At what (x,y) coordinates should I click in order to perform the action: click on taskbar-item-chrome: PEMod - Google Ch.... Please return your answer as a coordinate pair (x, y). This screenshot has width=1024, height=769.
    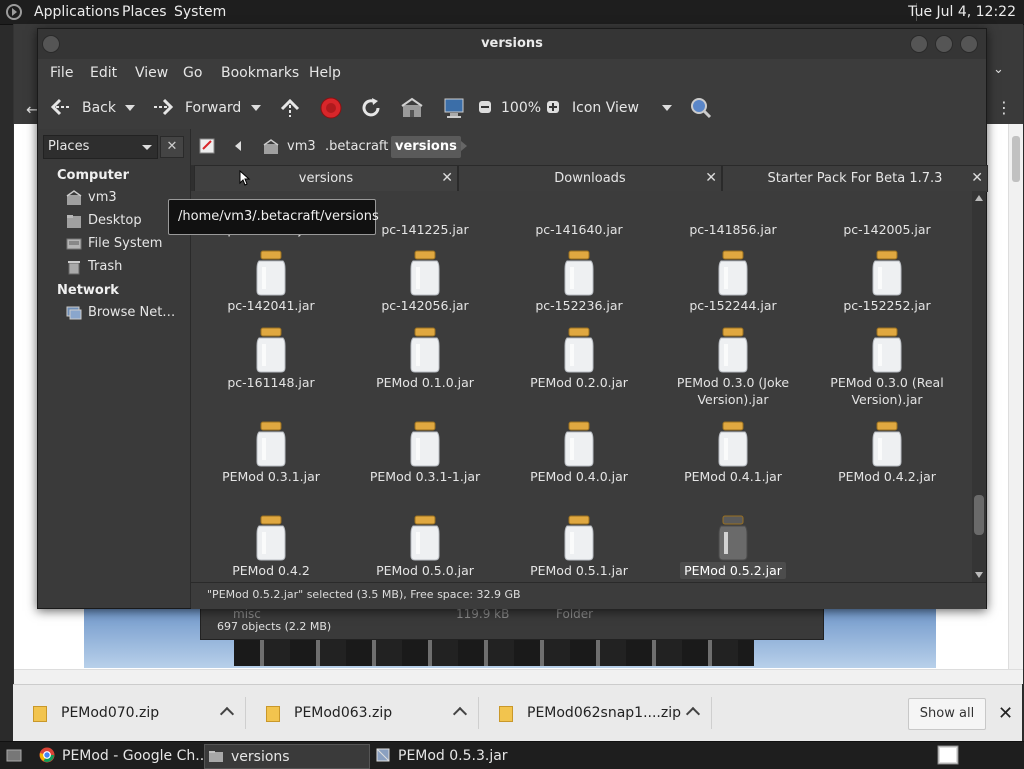
    Looking at the image, I should click on (122, 755).